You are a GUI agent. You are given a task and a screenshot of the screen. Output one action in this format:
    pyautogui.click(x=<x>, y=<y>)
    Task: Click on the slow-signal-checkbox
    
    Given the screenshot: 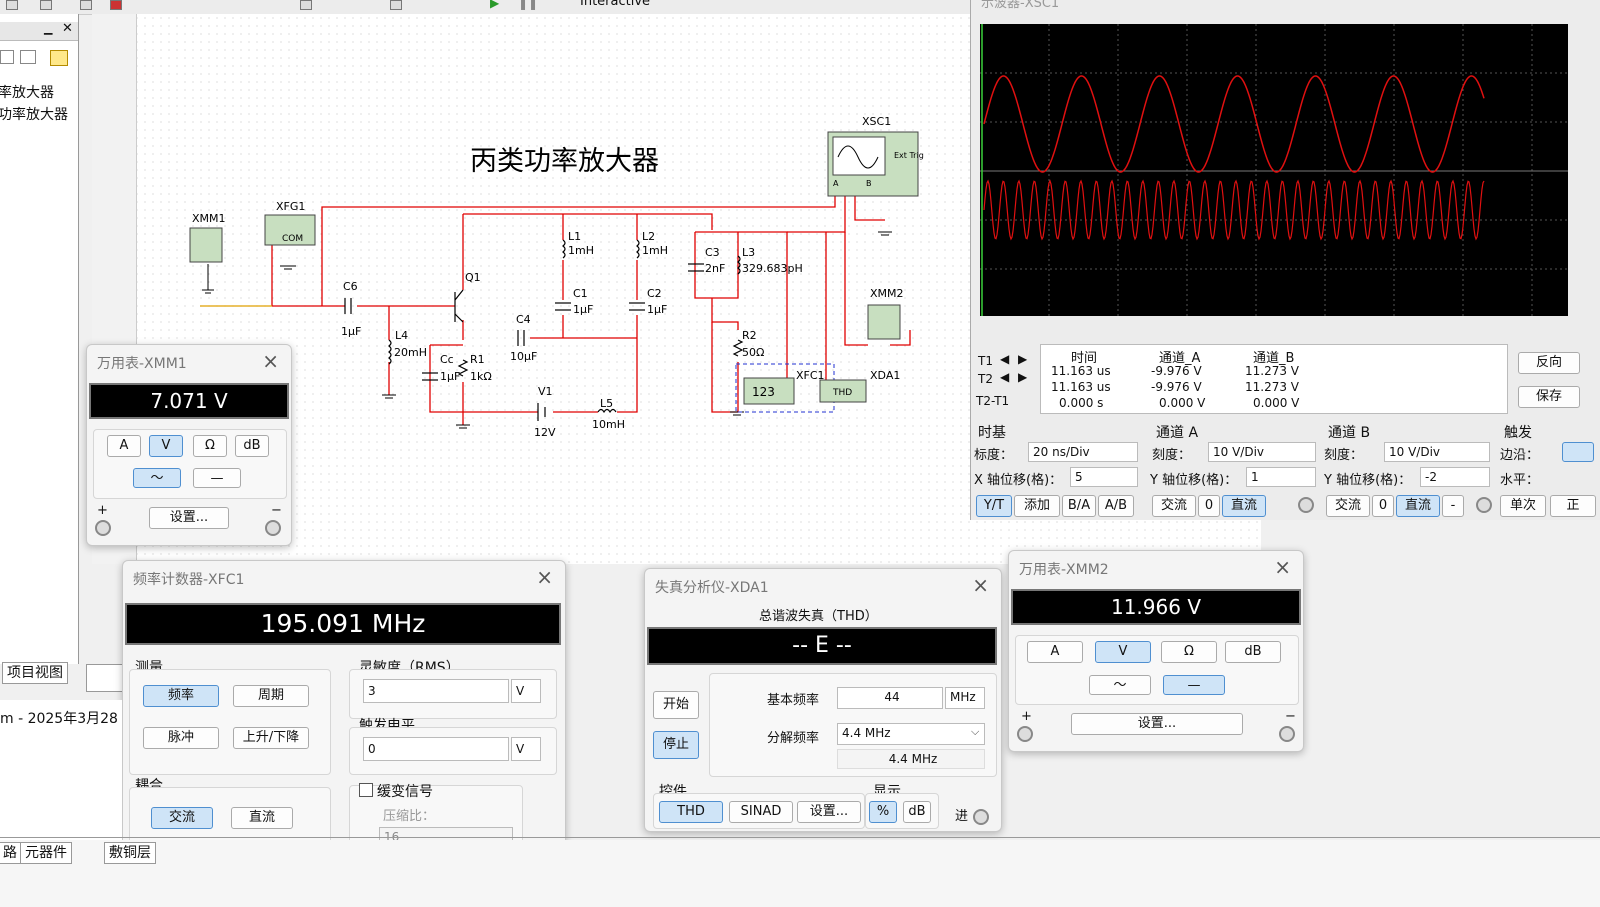 What is the action you would take?
    pyautogui.click(x=366, y=790)
    